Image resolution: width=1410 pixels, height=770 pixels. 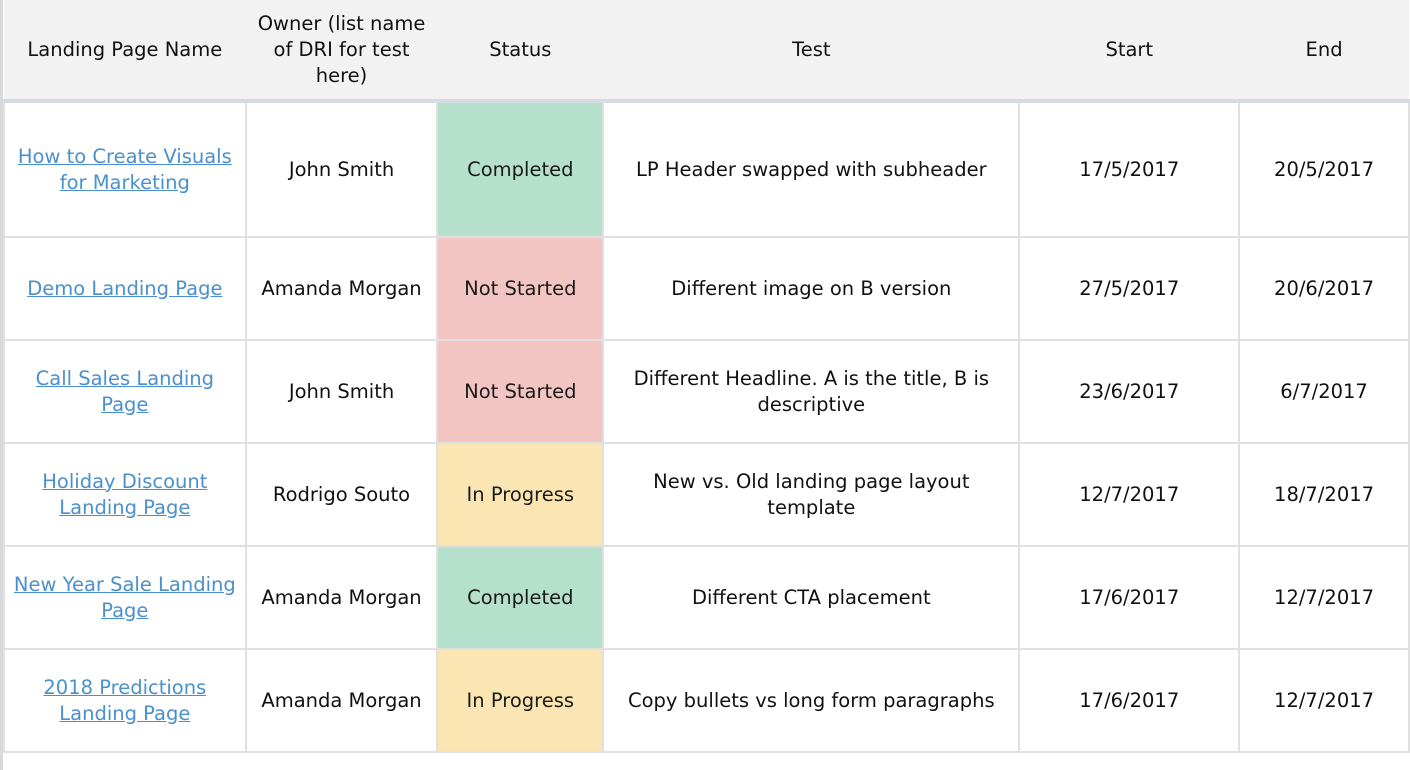 I want to click on landing-page-link: Call Sales Landing Page, so click(x=125, y=391).